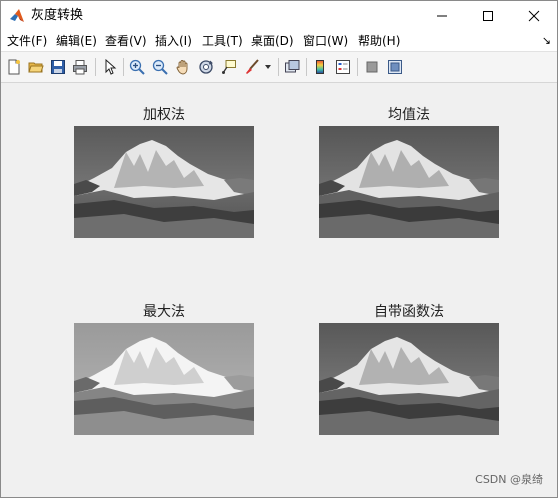 This screenshot has width=558, height=498. I want to click on subplot-title-builtin: 自带函数法, so click(409, 312).